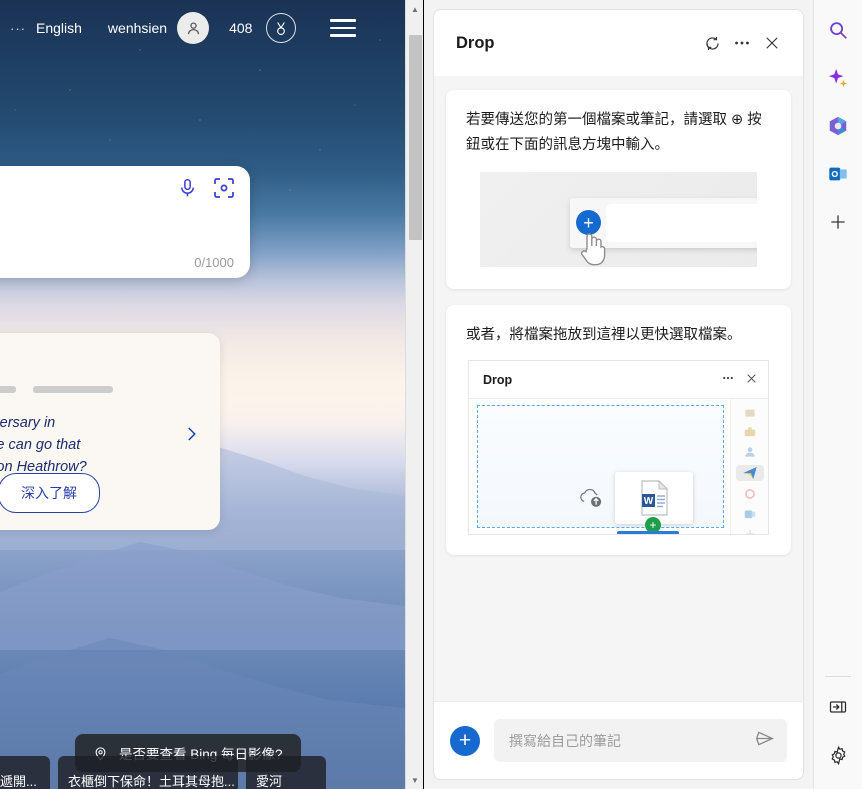 This screenshot has height=789, width=862. I want to click on sidebar-item-outlook, so click(838, 174).